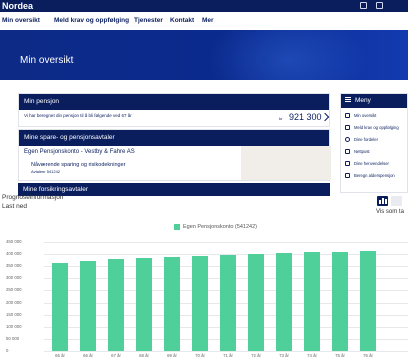  Describe the element at coordinates (392, 212) in the screenshot. I see `view-as-table-label: Vis som ta` at that location.